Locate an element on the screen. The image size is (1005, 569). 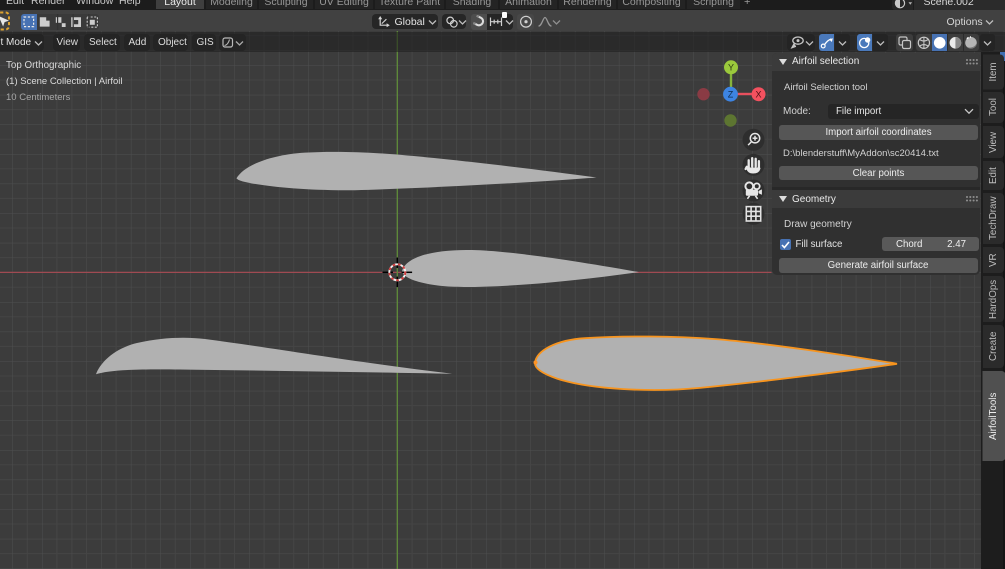
svg-text: X is located at coordinates (758, 95).